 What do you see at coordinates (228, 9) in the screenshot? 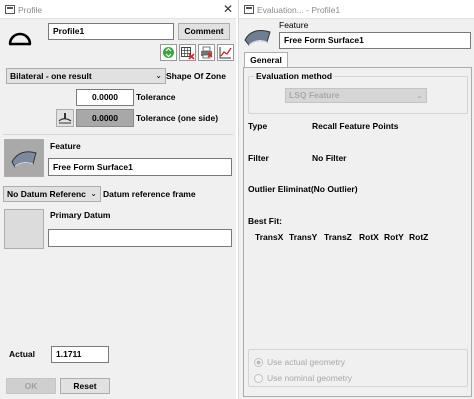
I see `close-icon: ✕` at bounding box center [228, 9].